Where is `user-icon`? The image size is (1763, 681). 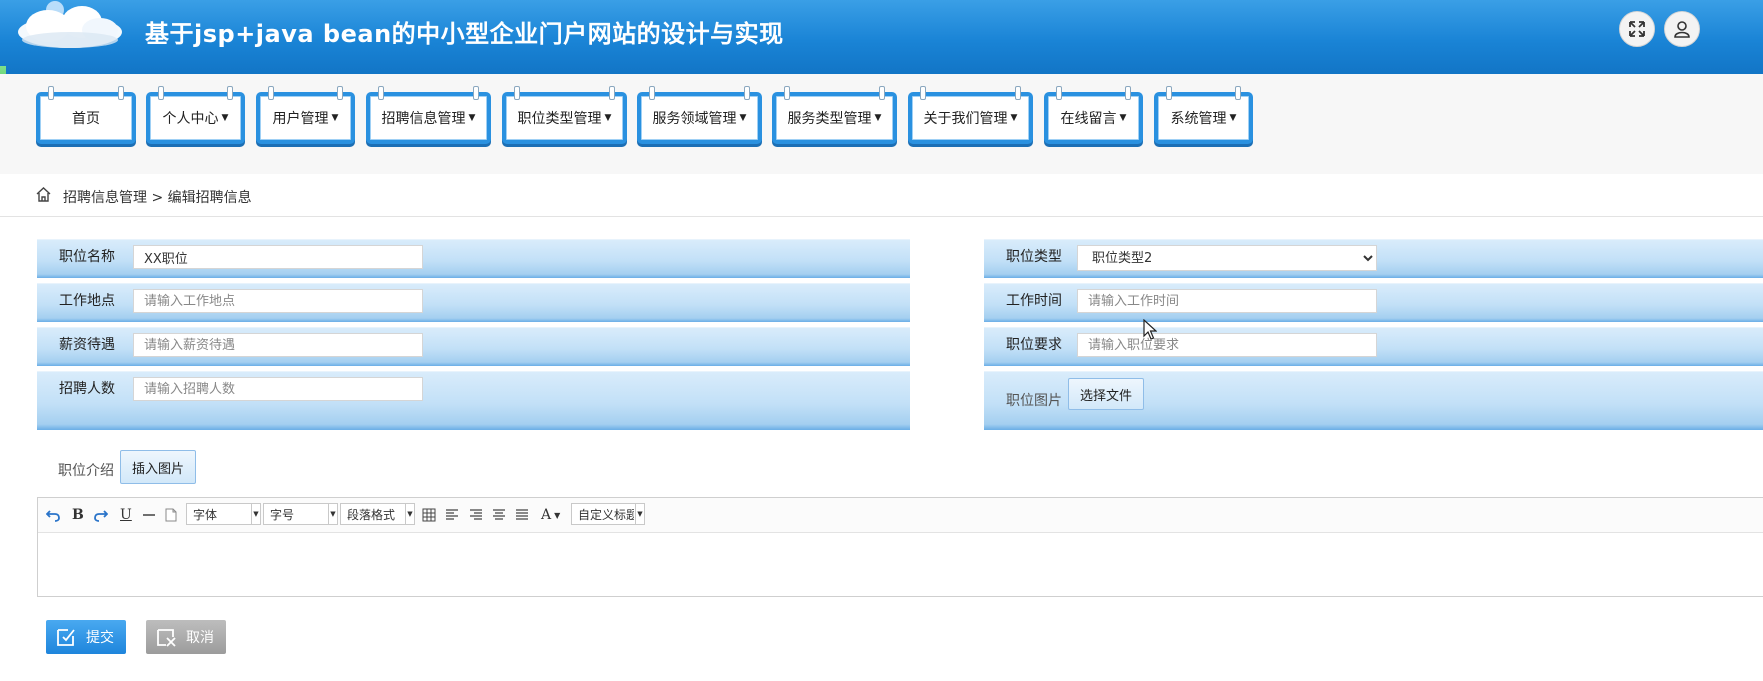 user-icon is located at coordinates (1682, 29).